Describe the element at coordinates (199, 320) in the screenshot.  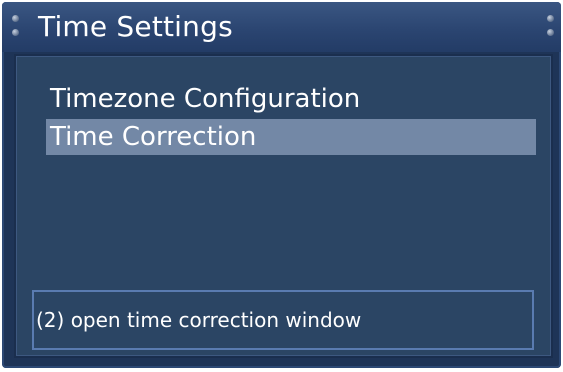
I see `status-text: (2) open time correction window` at that location.